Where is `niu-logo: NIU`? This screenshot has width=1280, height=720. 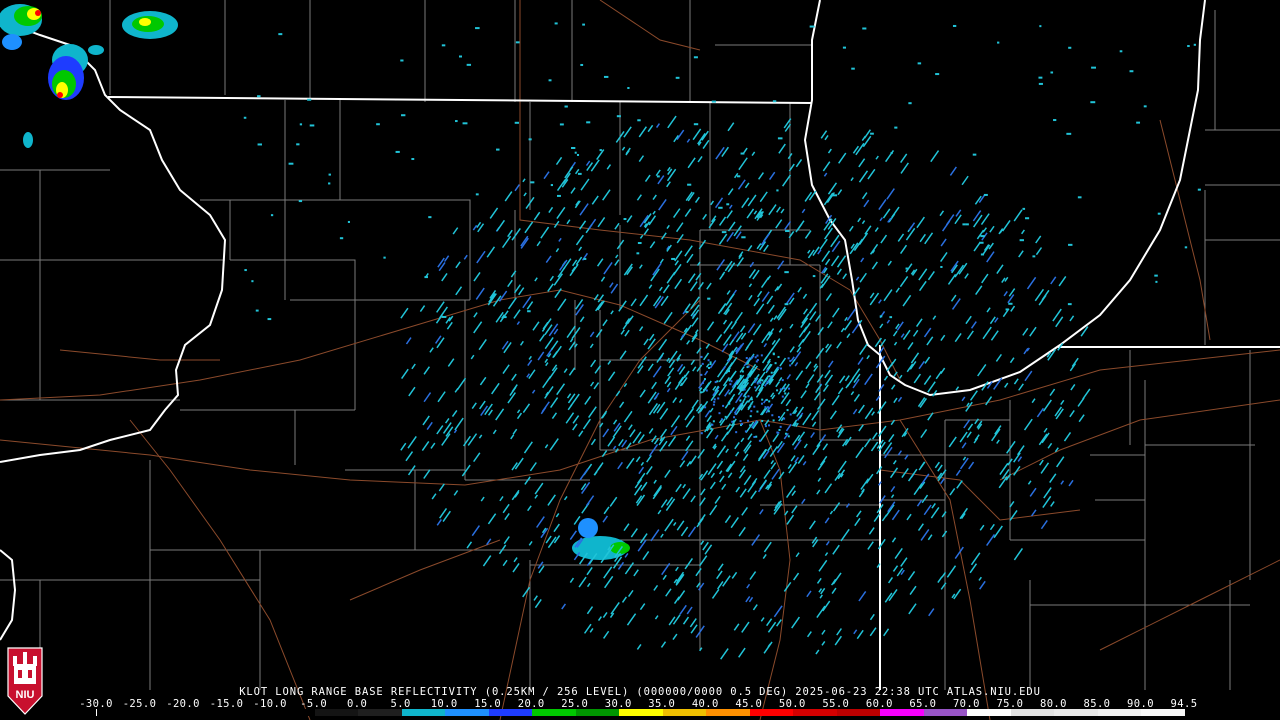 niu-logo: NIU is located at coordinates (25, 681).